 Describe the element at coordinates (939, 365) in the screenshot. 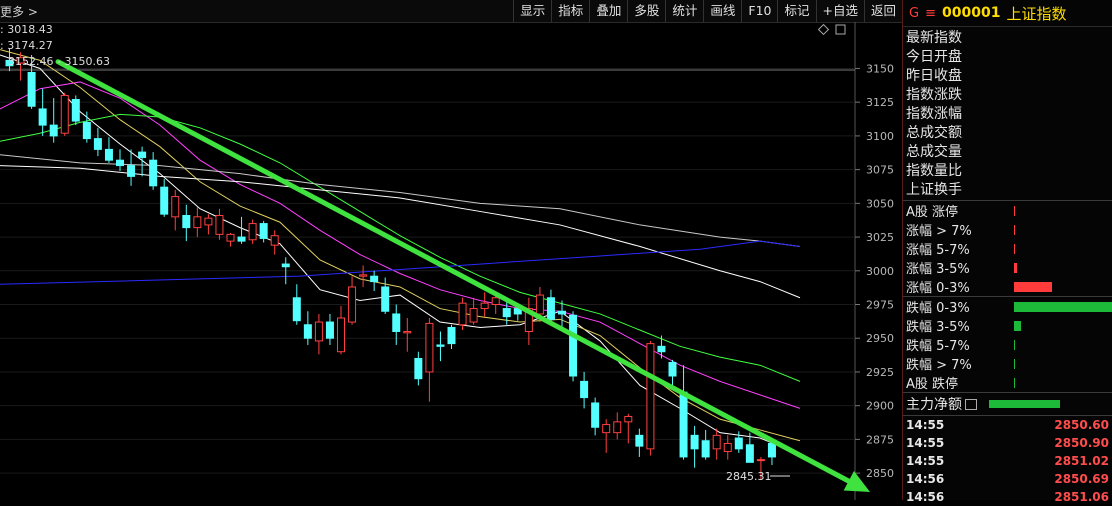

I see `dist-label: 跌幅 > 7%` at that location.